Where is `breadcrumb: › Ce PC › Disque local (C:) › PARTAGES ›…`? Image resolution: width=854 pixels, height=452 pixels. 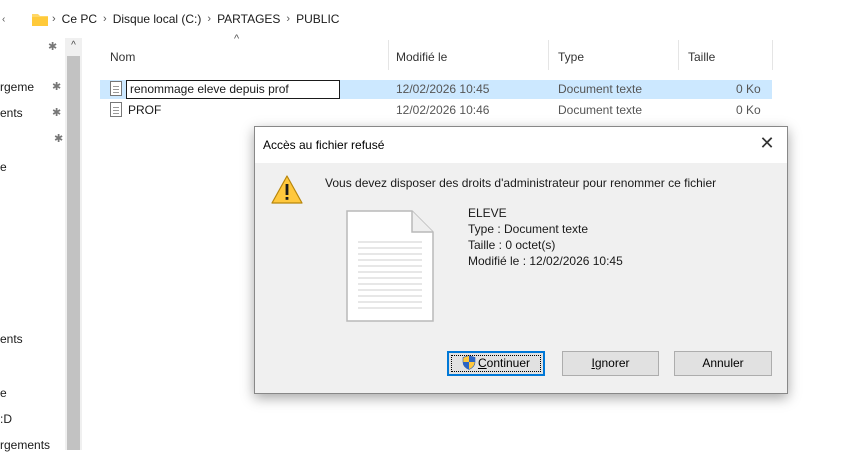 breadcrumb: › Ce PC › Disque local (C:) › PARTAGES ›… is located at coordinates (195, 19).